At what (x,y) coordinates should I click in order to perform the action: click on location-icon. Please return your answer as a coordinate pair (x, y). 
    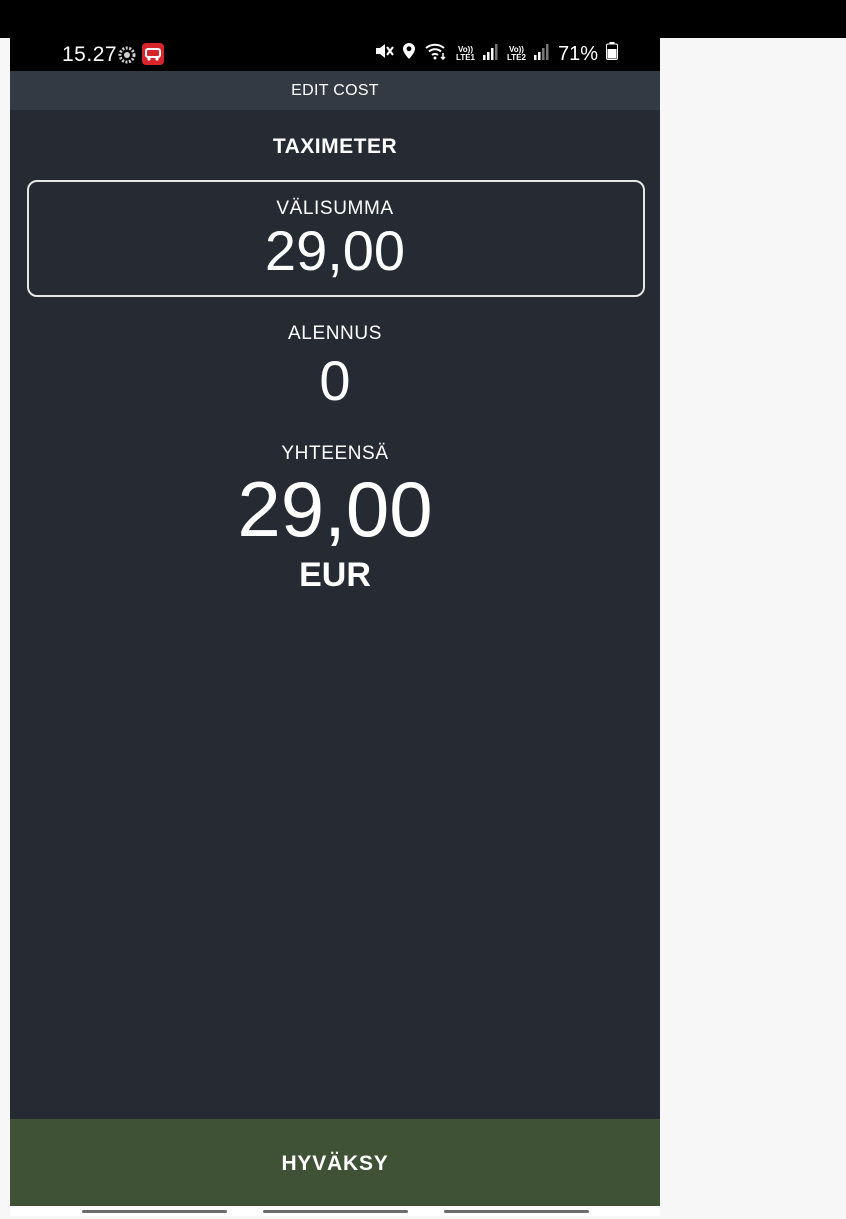
    Looking at the image, I should click on (409, 54).